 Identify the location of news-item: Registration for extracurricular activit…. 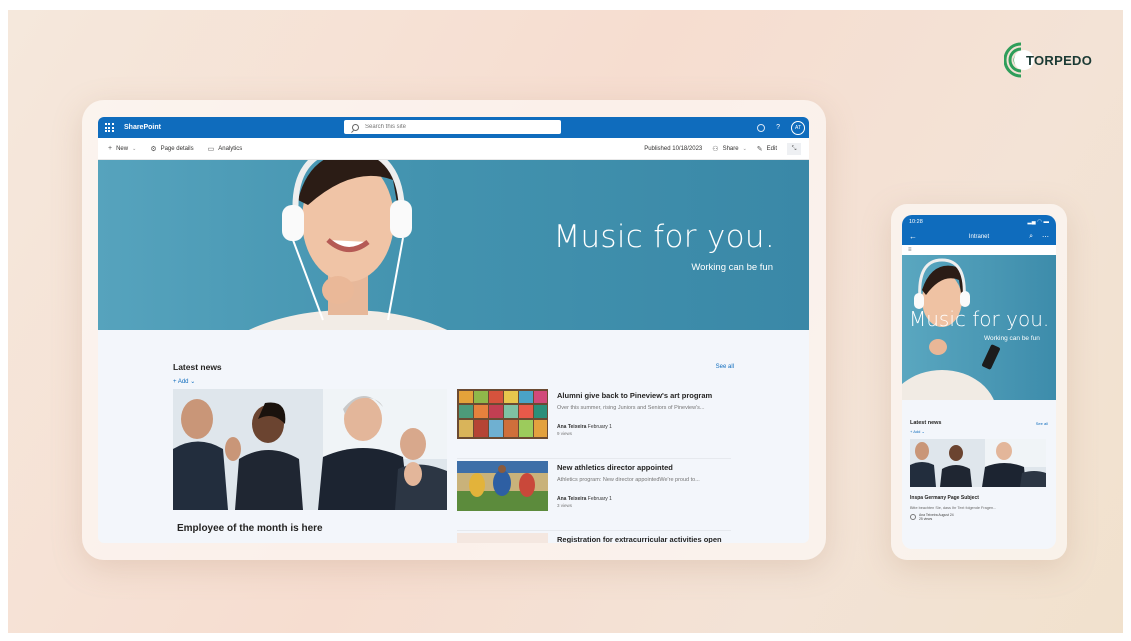
(594, 538).